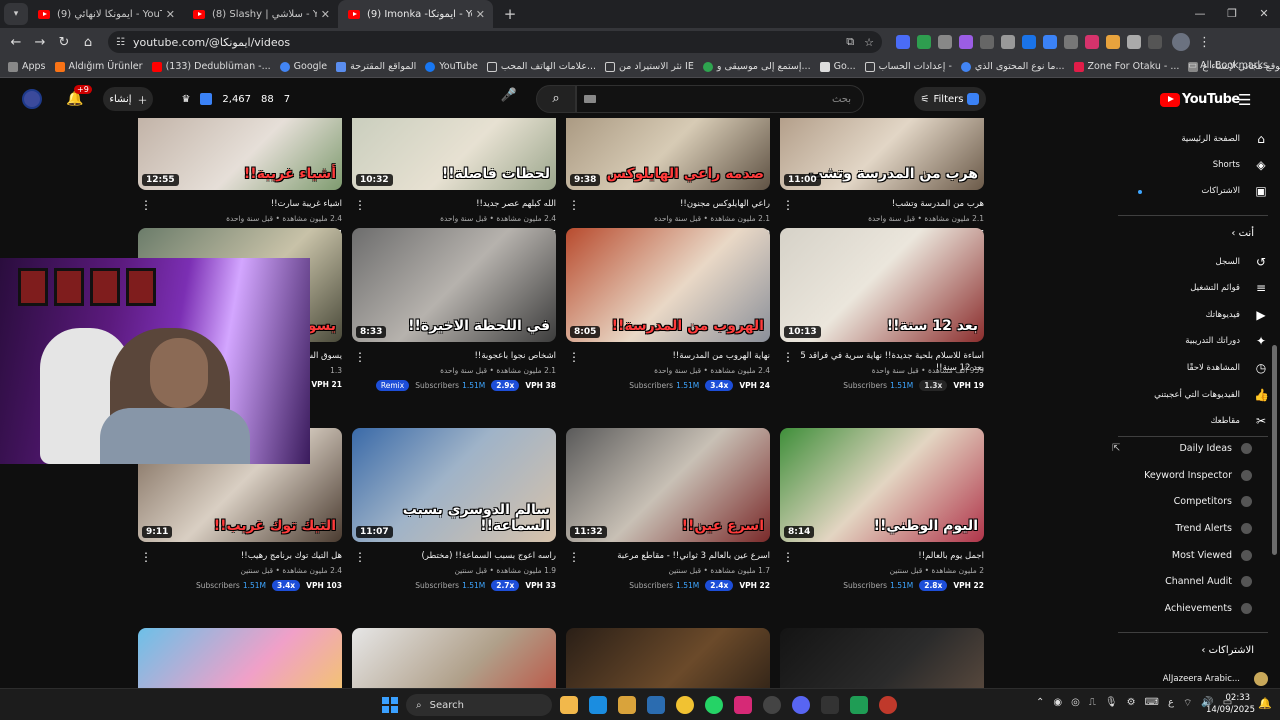 The height and width of the screenshot is (720, 1280). Describe the element at coordinates (32, 99) in the screenshot. I see `account-avatar` at that location.